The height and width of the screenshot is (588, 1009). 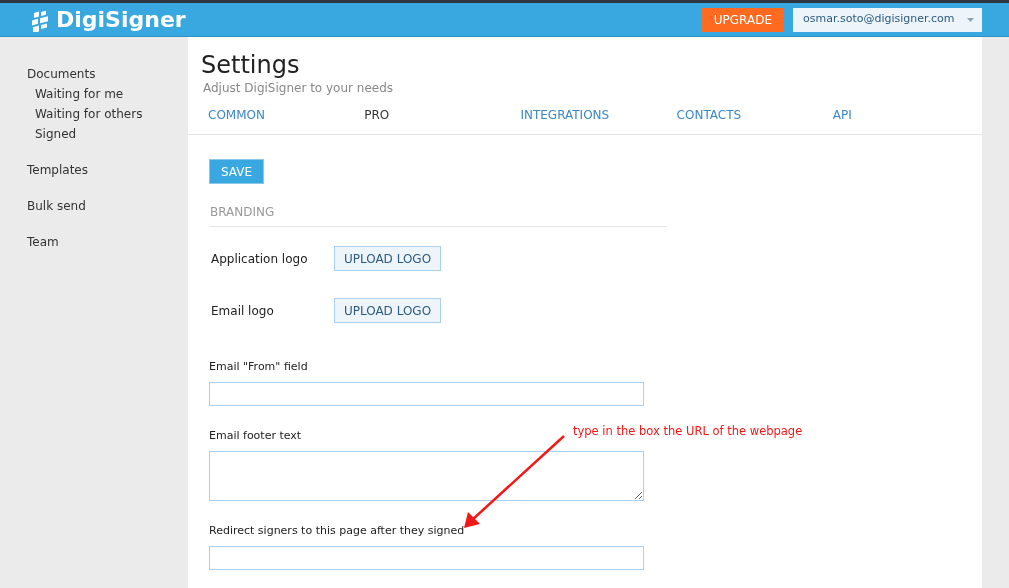 I want to click on field-label: Redirect signers to this page after they signed, so click(x=337, y=531).